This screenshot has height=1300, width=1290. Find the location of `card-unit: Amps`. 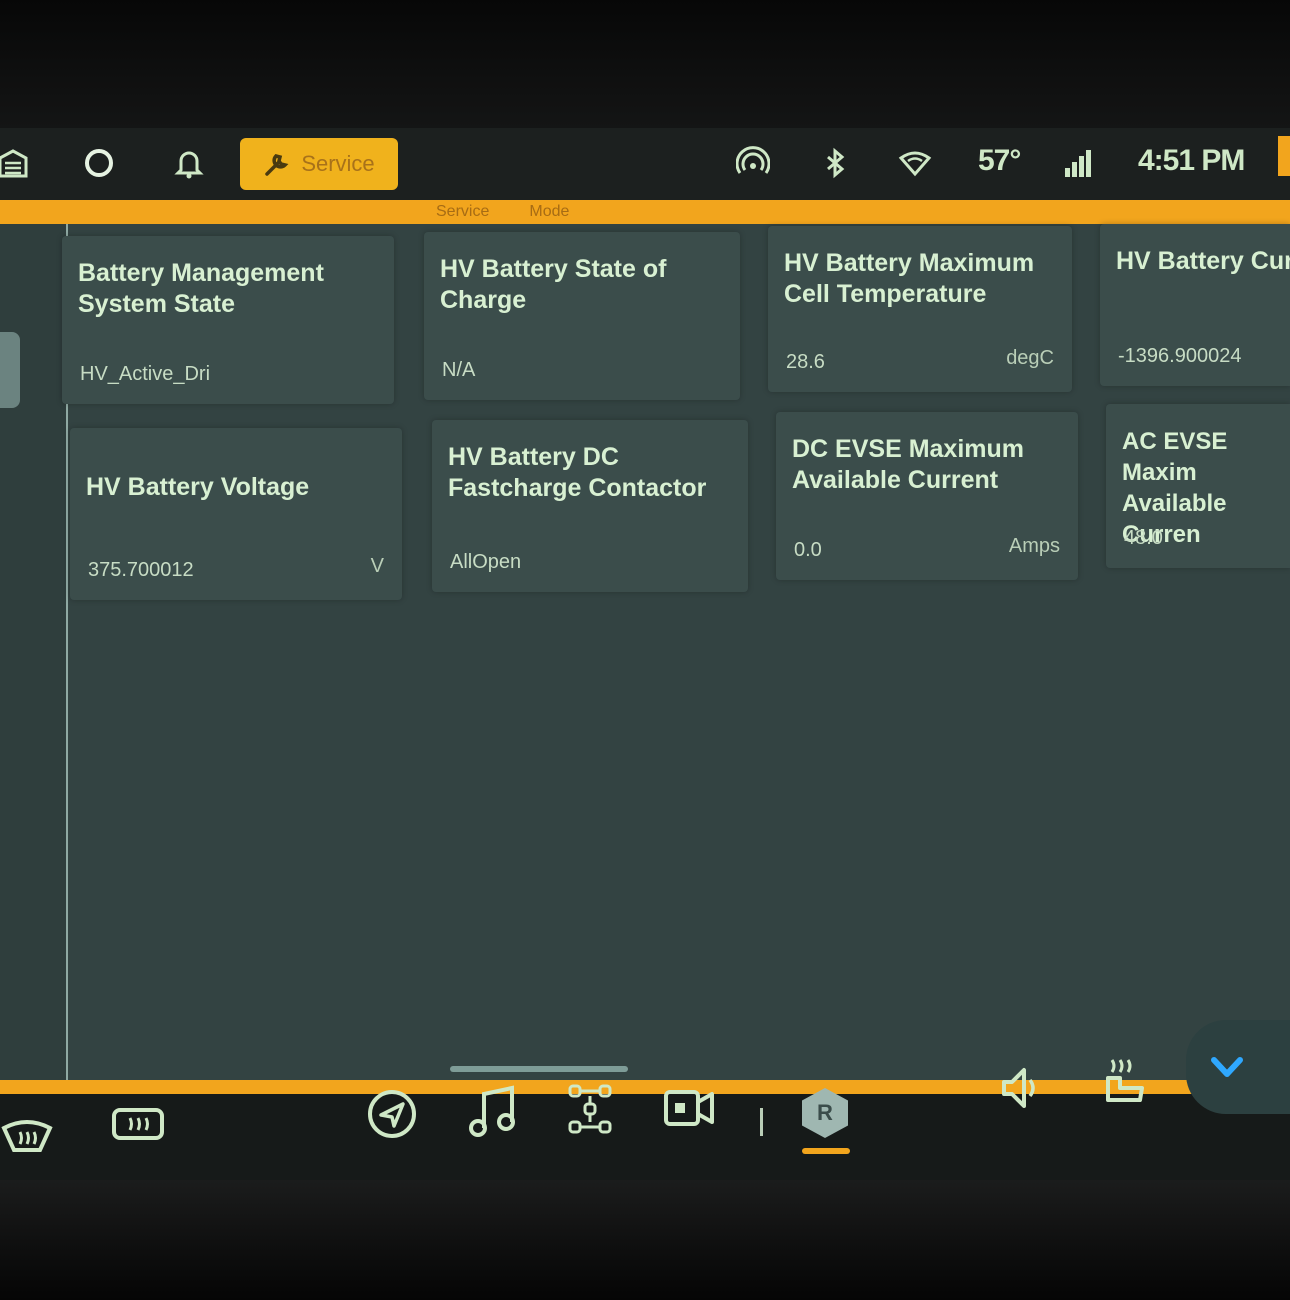

card-unit: Amps is located at coordinates (1034, 546).